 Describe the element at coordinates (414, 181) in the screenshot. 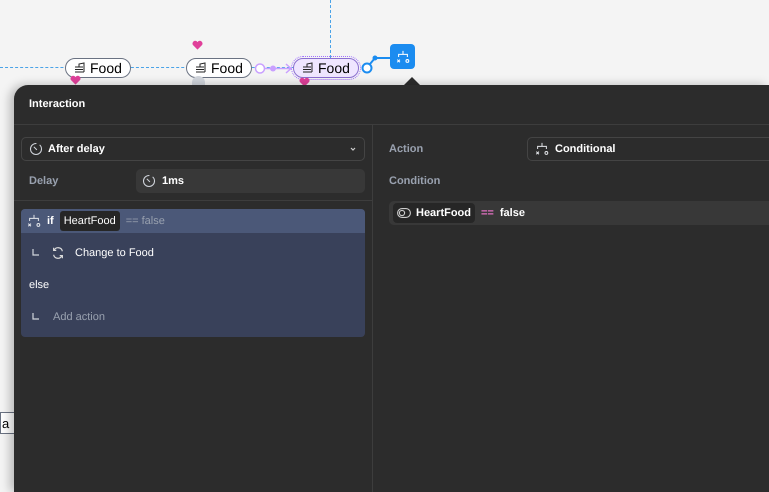

I see `condition-label: Condition` at that location.